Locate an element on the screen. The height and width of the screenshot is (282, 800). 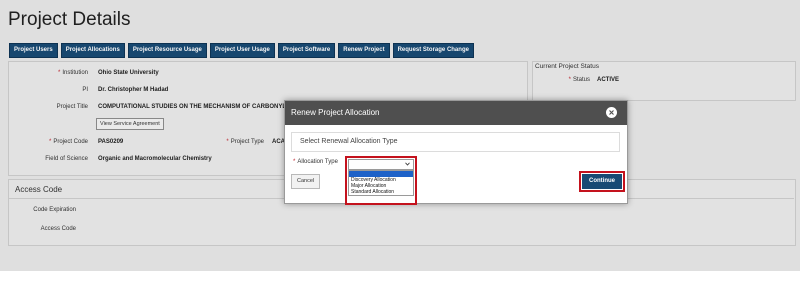
dialog-title: Renew Project Allocation is located at coordinates (335, 112).